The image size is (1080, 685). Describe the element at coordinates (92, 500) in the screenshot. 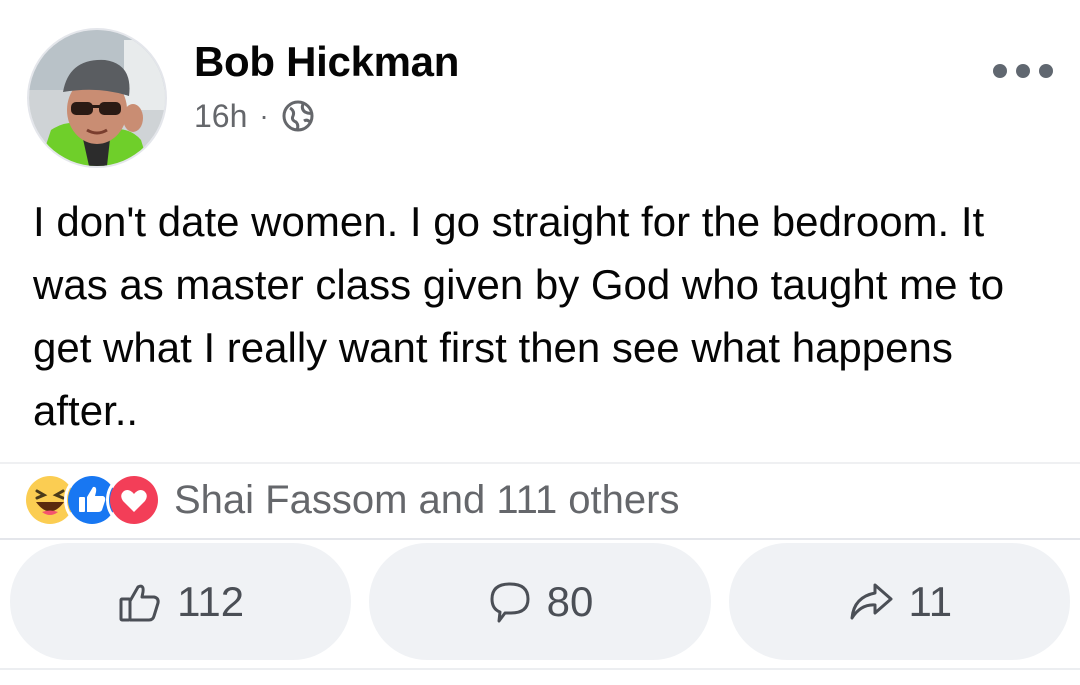

I see `reaction-icons` at that location.